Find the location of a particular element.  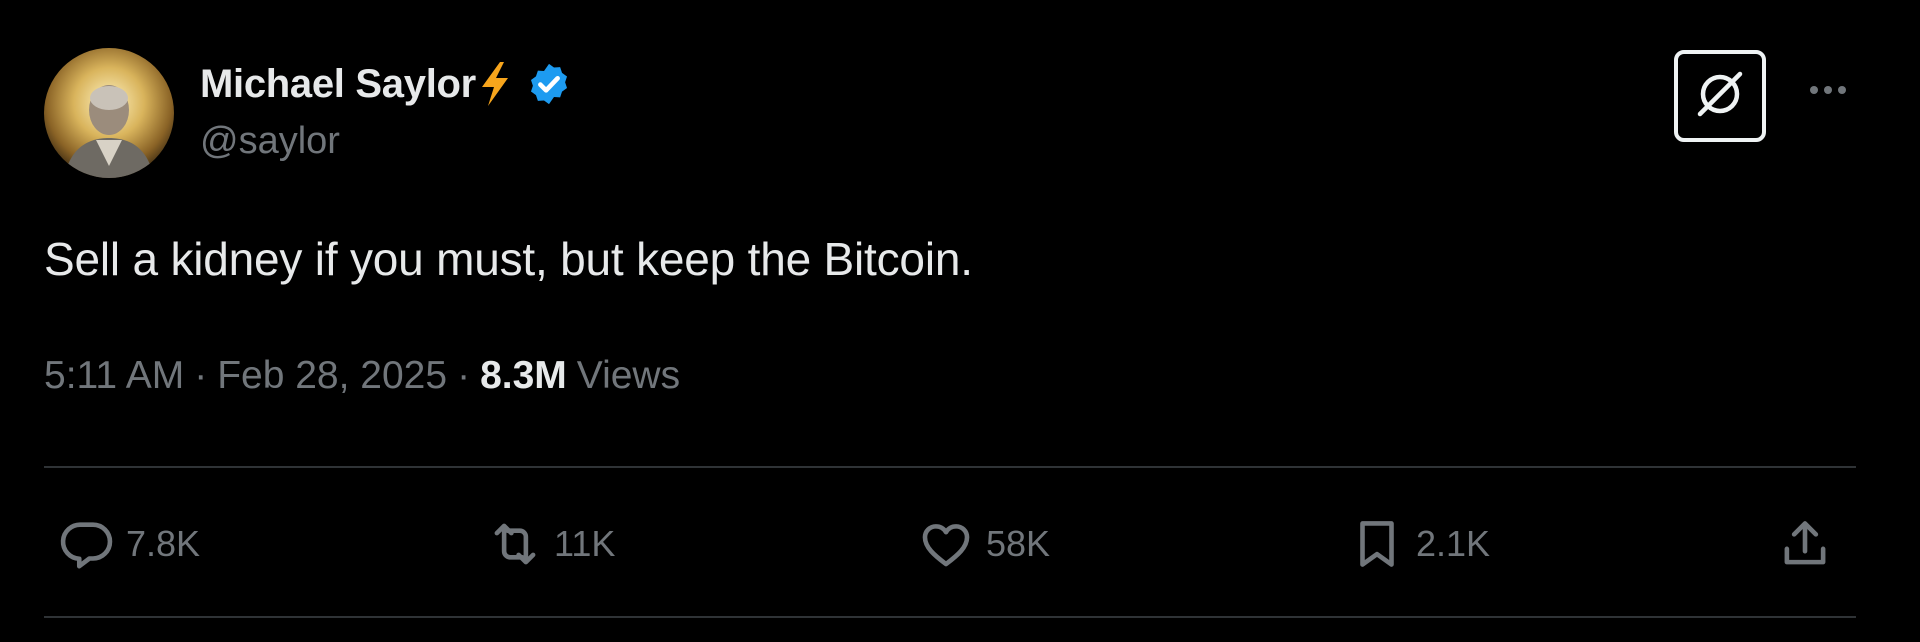

bookmark-button: 2.1K is located at coordinates (1419, 544).